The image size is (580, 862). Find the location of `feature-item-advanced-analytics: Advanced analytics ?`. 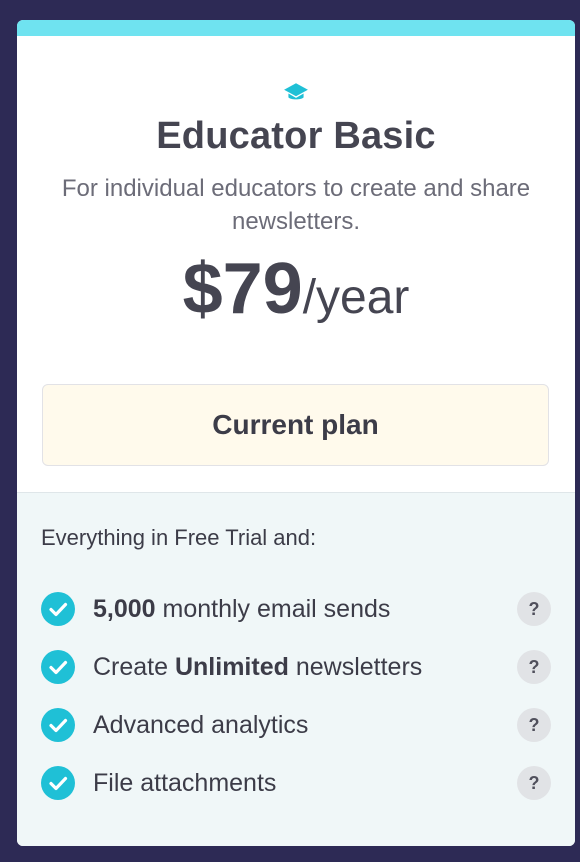

feature-item-advanced-analytics: Advanced analytics ? is located at coordinates (296, 725).